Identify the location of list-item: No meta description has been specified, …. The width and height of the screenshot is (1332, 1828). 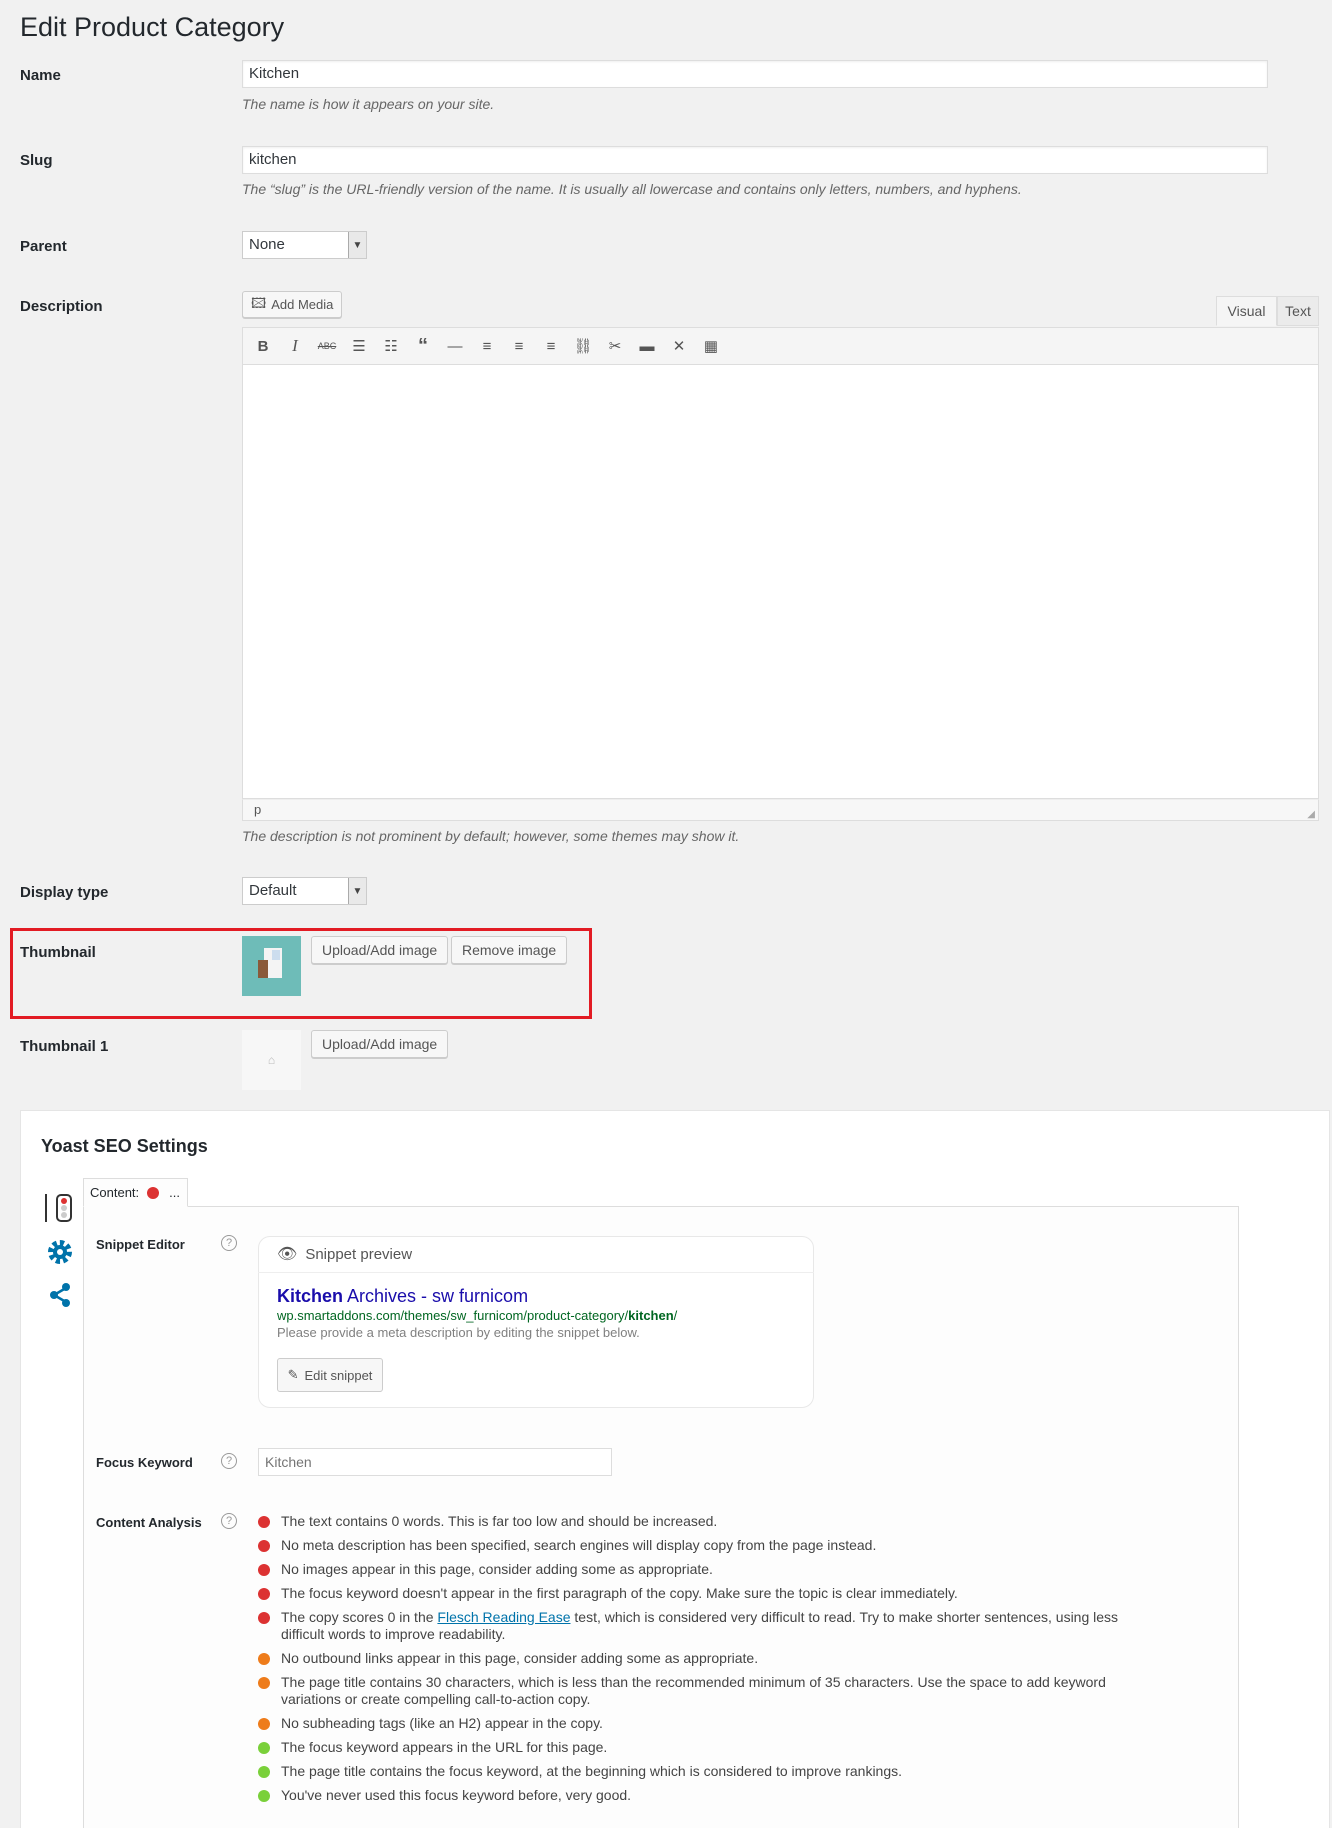
(698, 1545).